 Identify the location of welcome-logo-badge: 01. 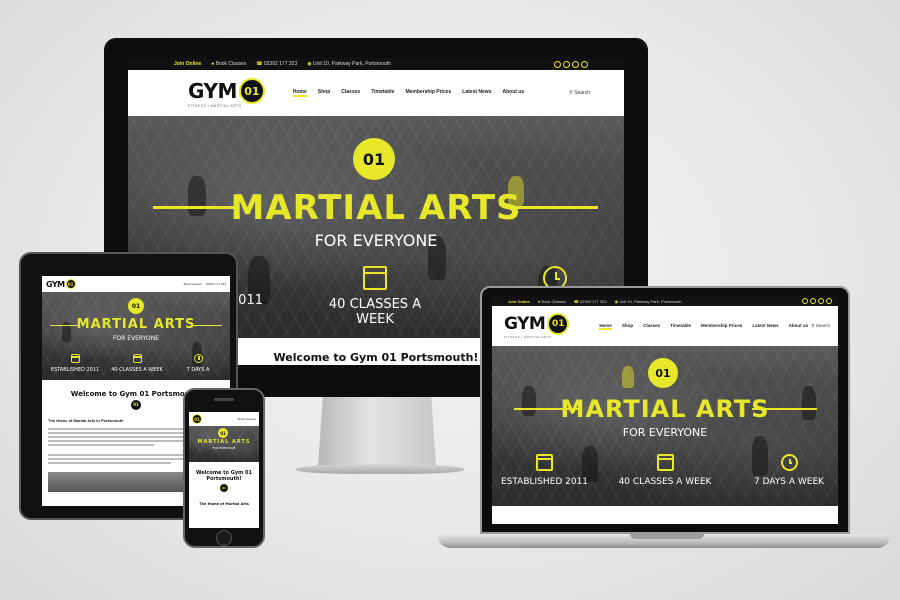
(224, 488).